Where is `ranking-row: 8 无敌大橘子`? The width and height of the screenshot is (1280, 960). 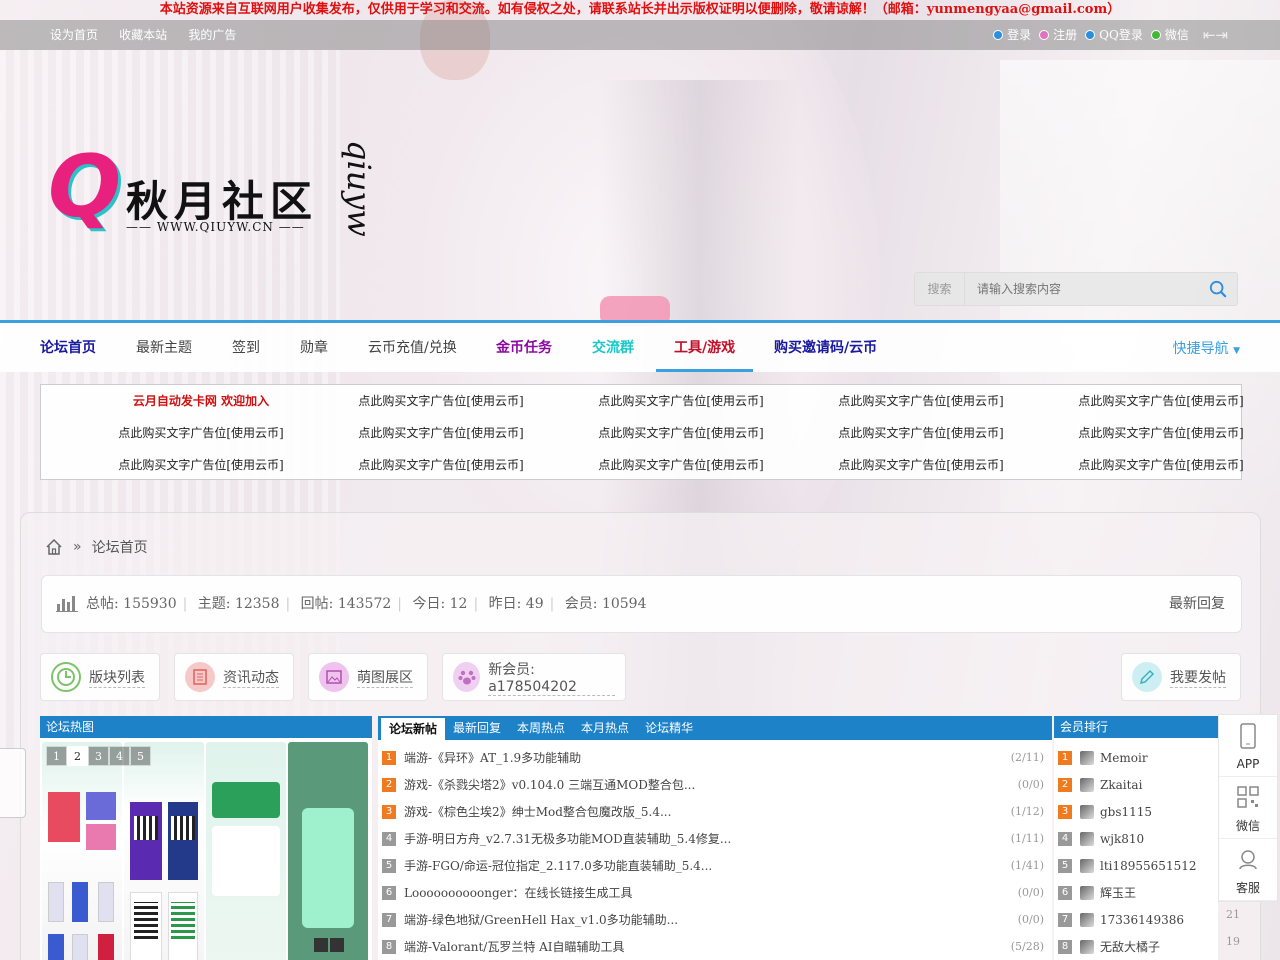 ranking-row: 8 无敌大橘子 is located at coordinates (1154, 946).